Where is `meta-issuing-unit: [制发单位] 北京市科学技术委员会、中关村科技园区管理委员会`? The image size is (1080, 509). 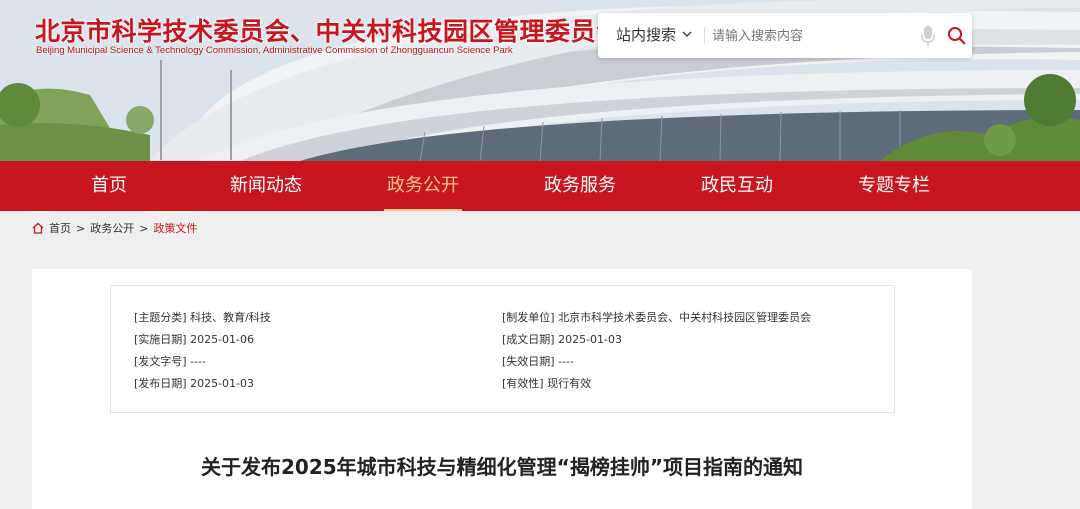 meta-issuing-unit: [制发单位] 北京市科学技术委员会、中关村科技园区管理委员会 is located at coordinates (656, 317).